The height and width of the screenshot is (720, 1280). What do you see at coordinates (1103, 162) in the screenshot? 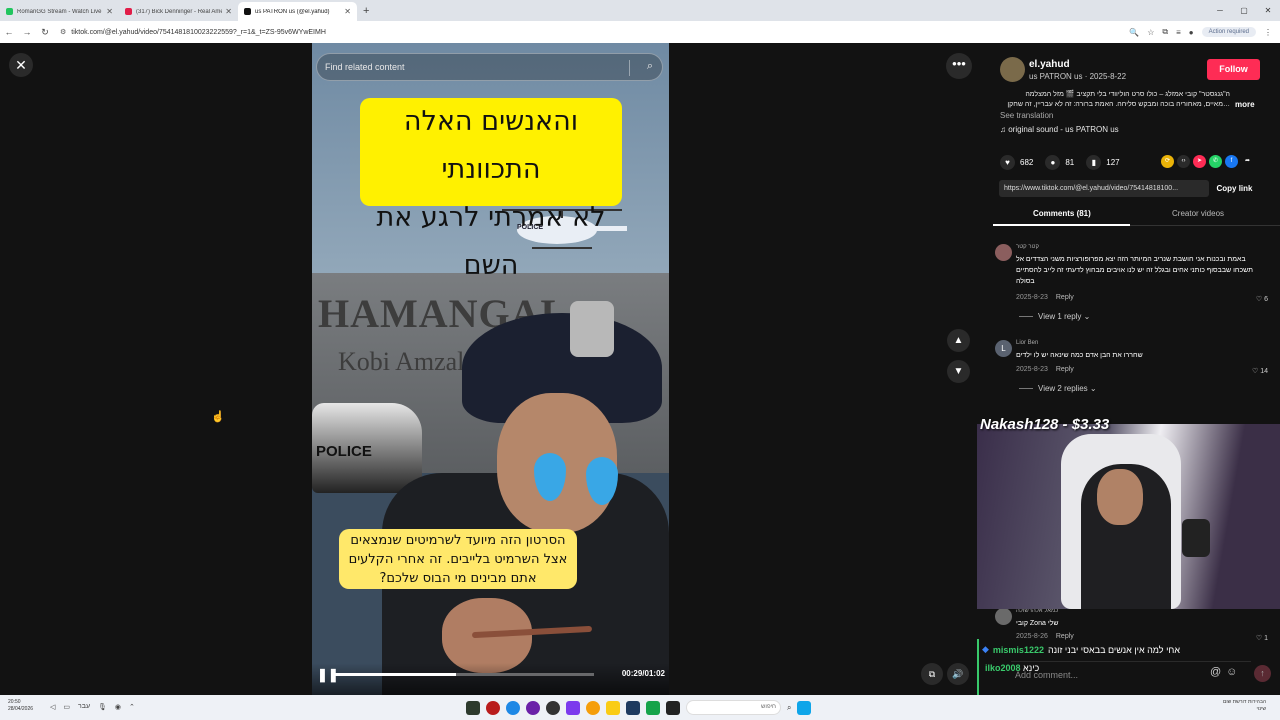
I see `save-stat: ▮ 127` at bounding box center [1103, 162].